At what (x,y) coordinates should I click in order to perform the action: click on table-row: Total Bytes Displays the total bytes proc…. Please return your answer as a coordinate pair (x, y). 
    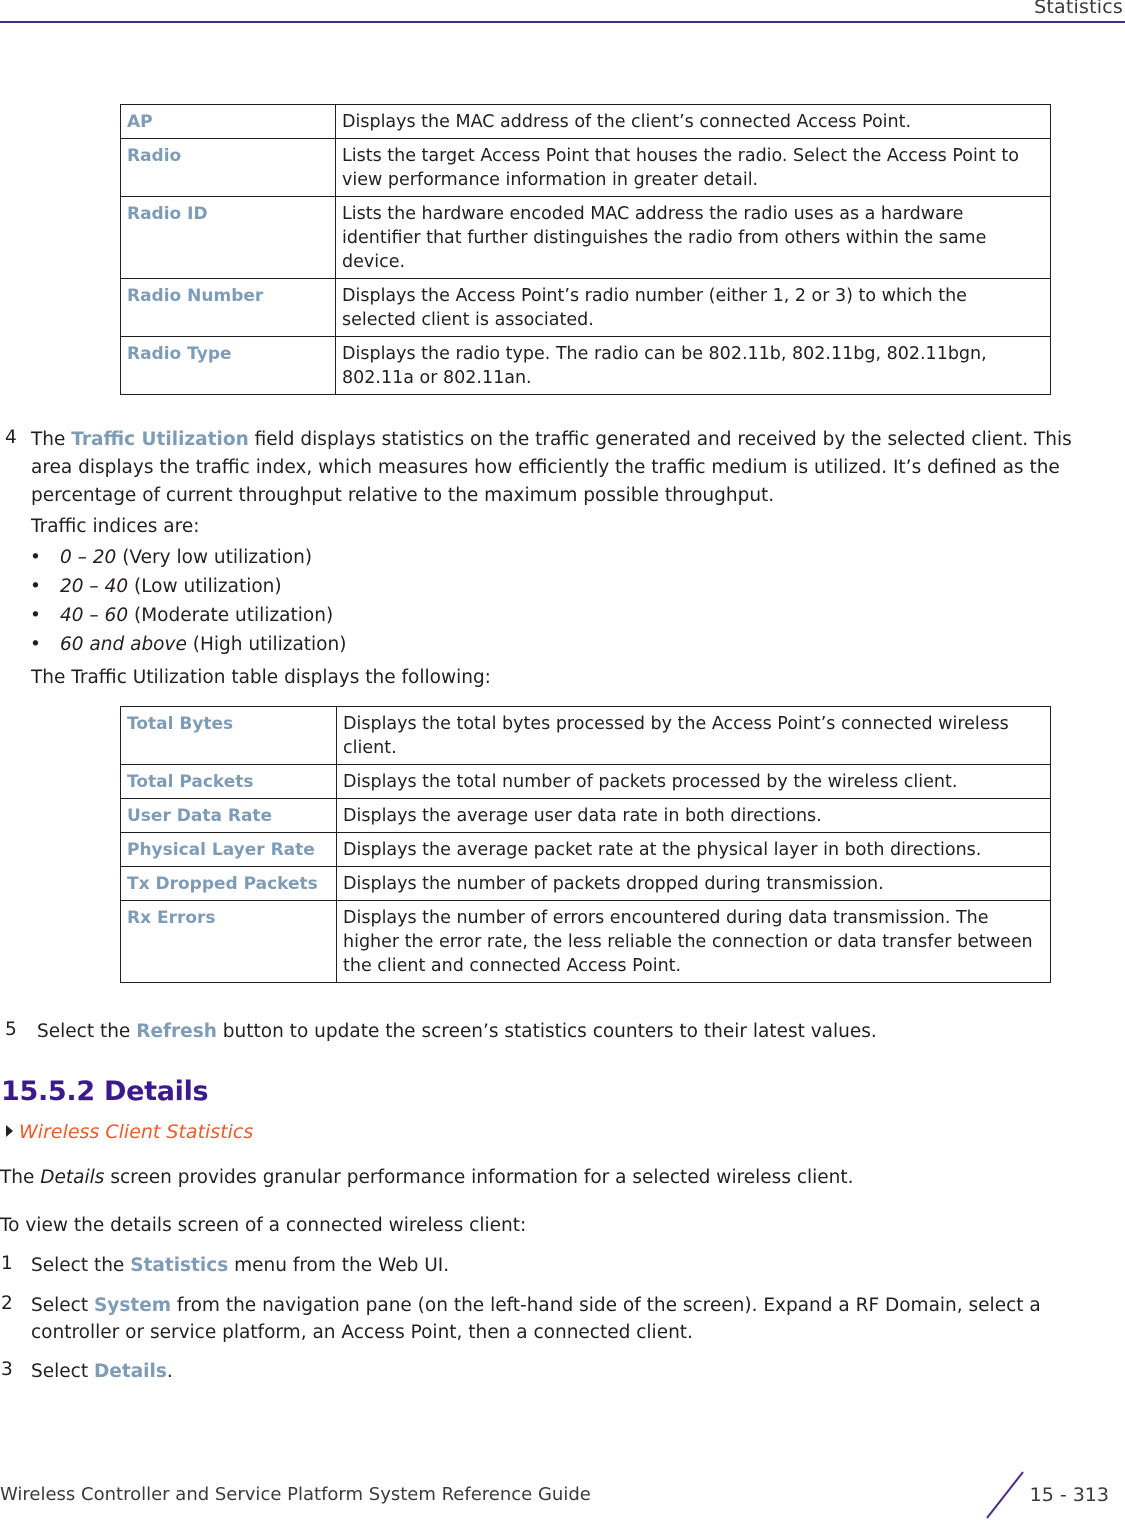
    Looking at the image, I should click on (585, 735).